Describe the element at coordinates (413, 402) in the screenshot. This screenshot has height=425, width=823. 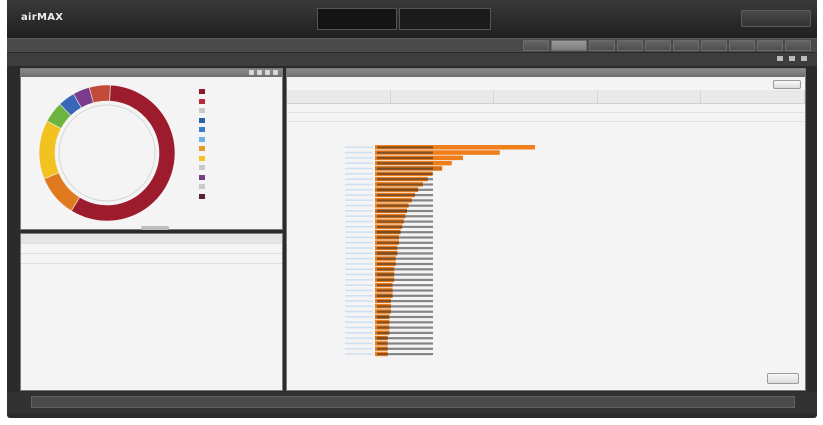
I see `status-bar` at that location.